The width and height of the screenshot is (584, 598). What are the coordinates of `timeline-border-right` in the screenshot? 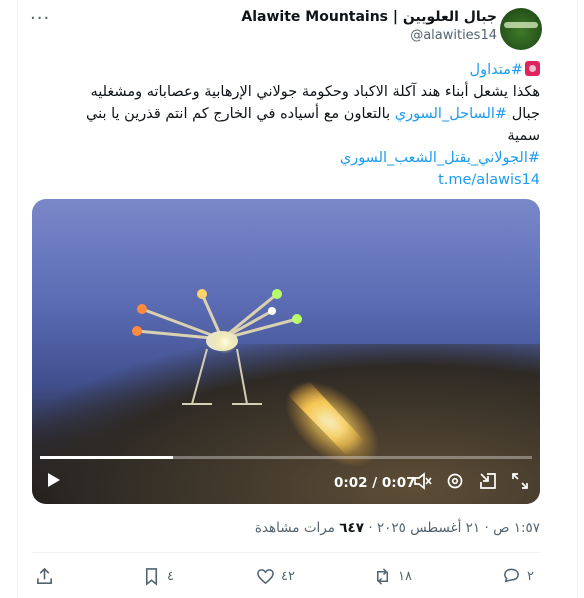 It's located at (577, 299).